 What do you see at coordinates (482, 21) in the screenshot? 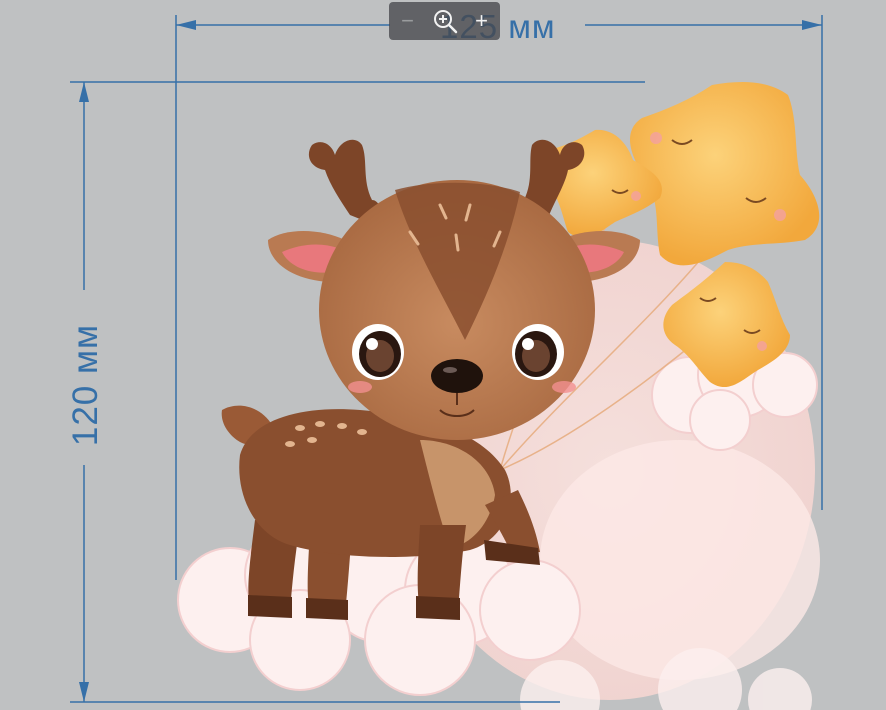
I see `zoom-in-button: +` at bounding box center [482, 21].